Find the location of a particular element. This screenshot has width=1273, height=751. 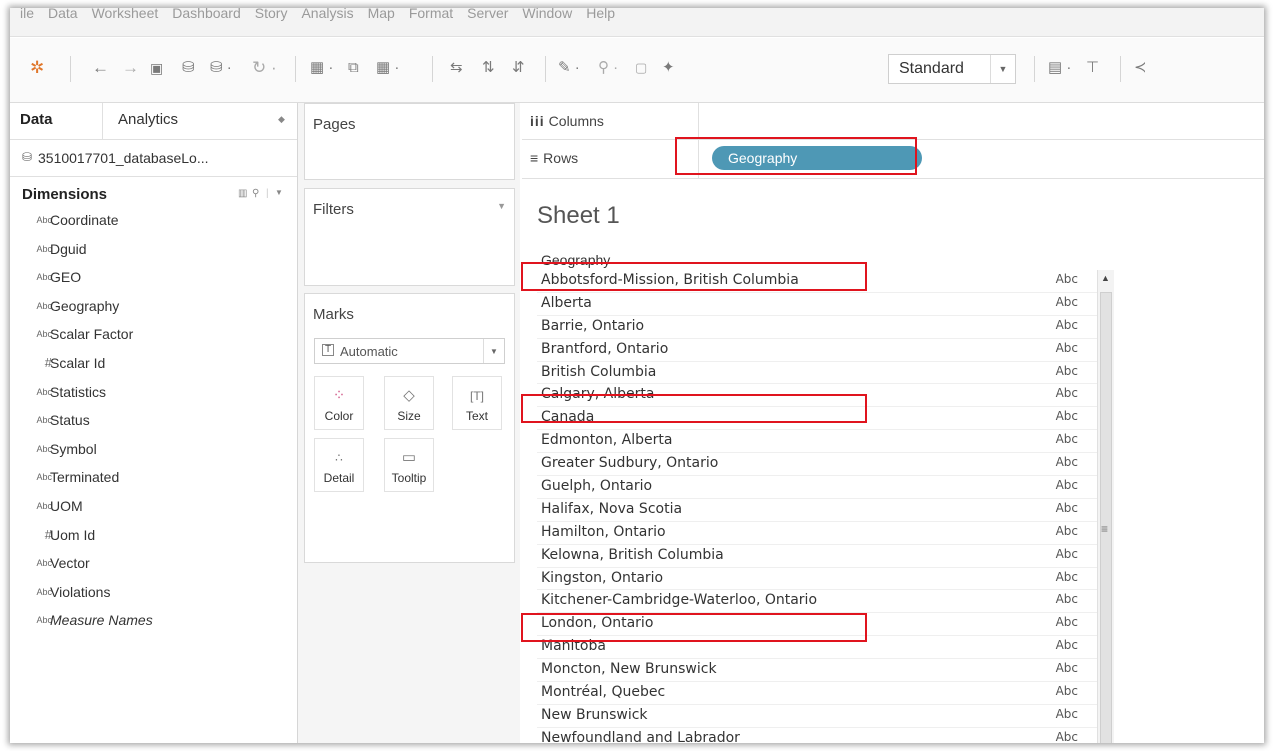

field-violations: Abc Violations is located at coordinates (153, 593).